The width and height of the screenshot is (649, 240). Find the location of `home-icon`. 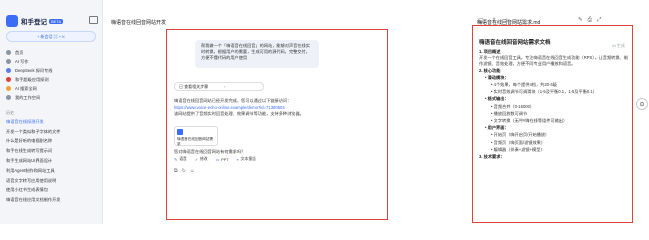

home-icon is located at coordinates (8, 52).